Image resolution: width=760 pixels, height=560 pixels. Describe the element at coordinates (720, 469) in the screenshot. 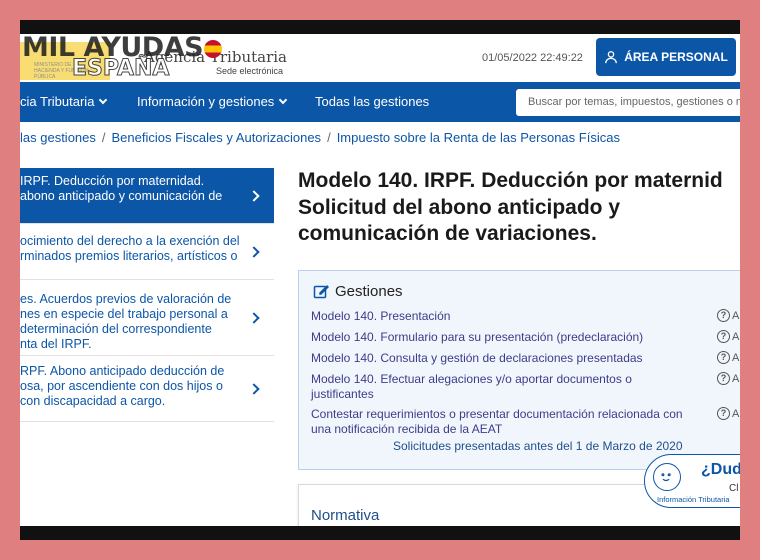

I see `chat-question: ¿Dud` at that location.